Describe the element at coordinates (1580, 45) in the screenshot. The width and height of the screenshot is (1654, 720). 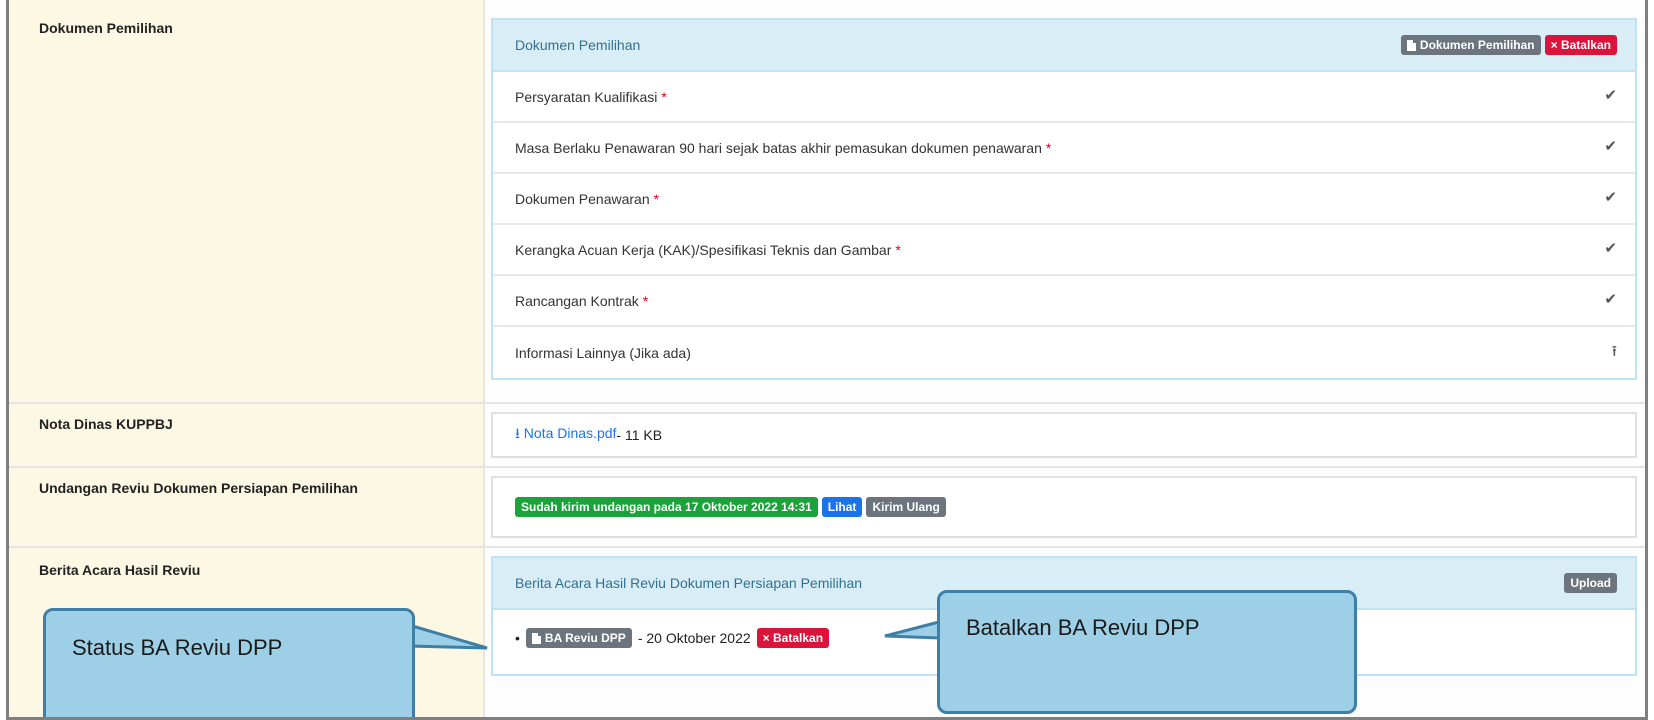
I see `batalkan-button: × Batalkan` at that location.